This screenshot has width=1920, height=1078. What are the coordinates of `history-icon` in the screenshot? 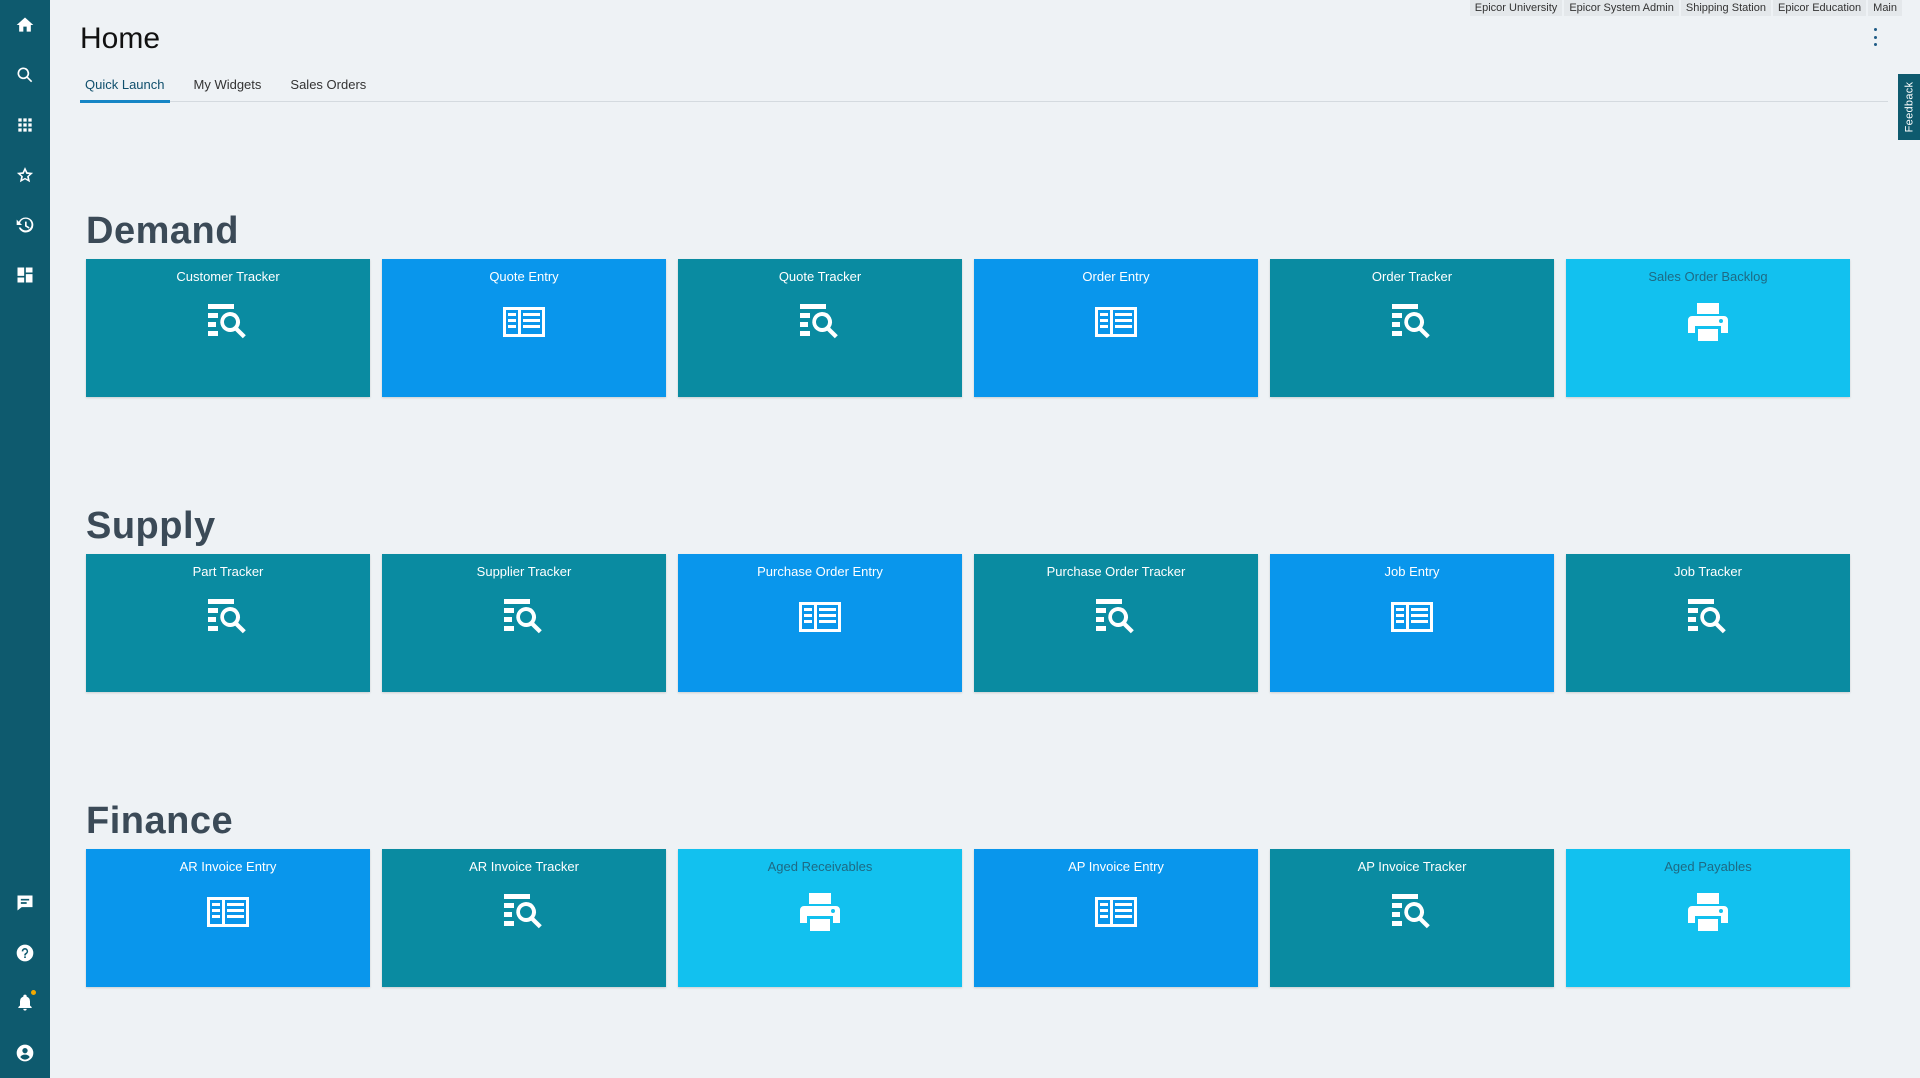 It's located at (25, 225).